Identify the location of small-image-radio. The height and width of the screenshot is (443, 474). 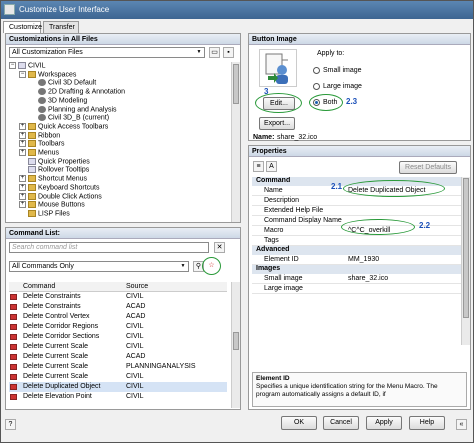
(316, 70).